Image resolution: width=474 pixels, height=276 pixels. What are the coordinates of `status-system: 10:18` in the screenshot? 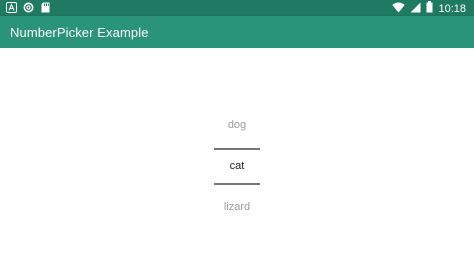 It's located at (429, 8).